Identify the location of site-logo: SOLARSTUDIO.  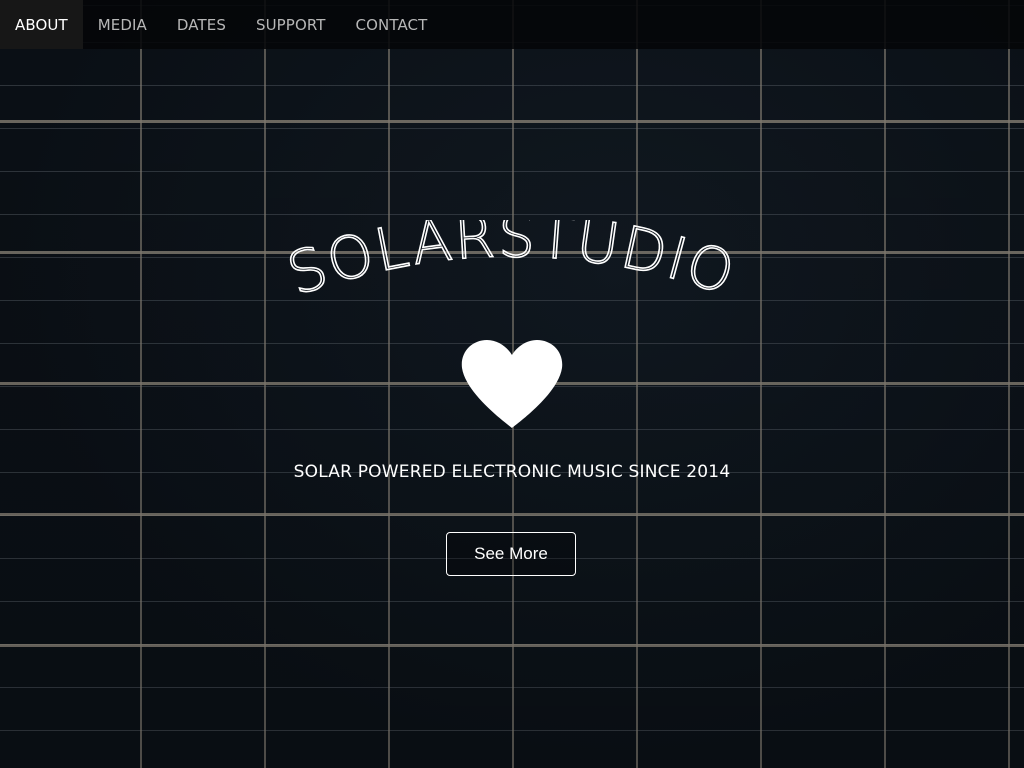
(511, 264).